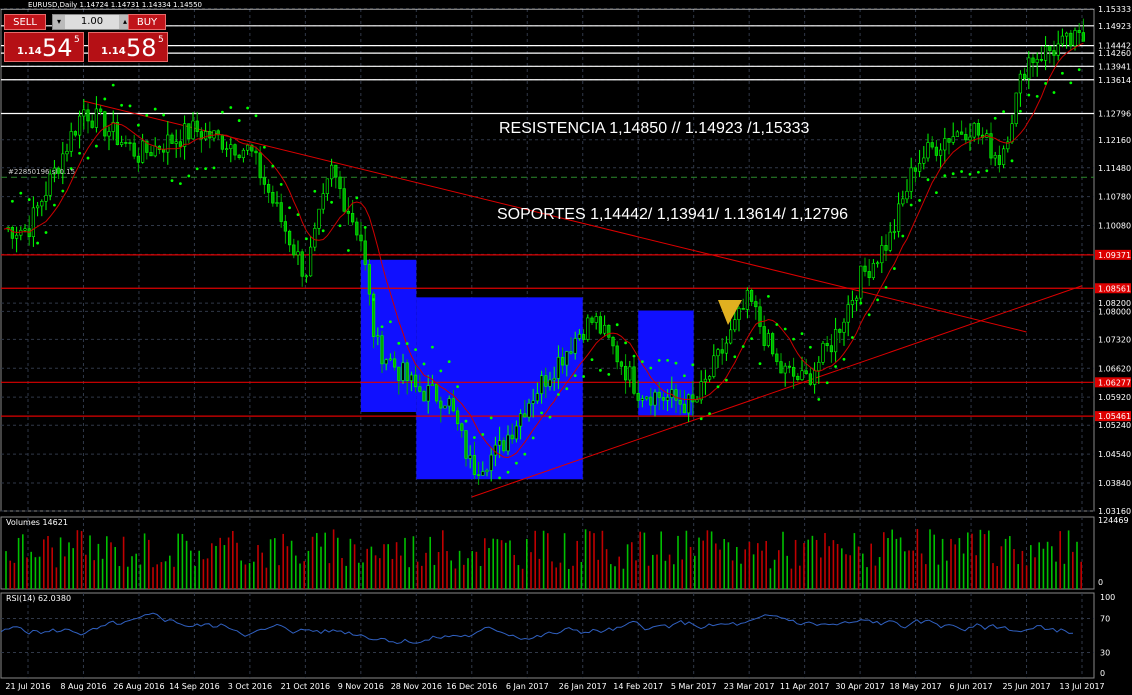 This screenshot has width=1132, height=695. What do you see at coordinates (44, 47) in the screenshot?
I see `sell-price: 1.14 54 5` at bounding box center [44, 47].